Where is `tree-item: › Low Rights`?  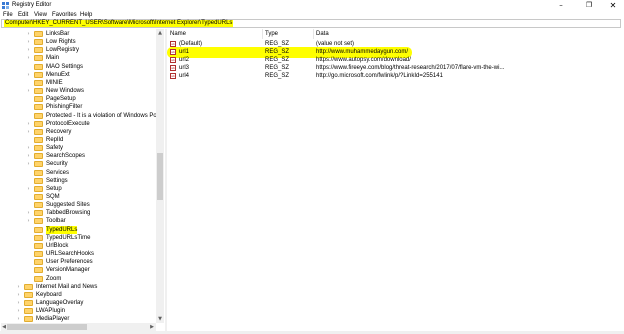
tree-item: › Low Rights is located at coordinates (78, 42).